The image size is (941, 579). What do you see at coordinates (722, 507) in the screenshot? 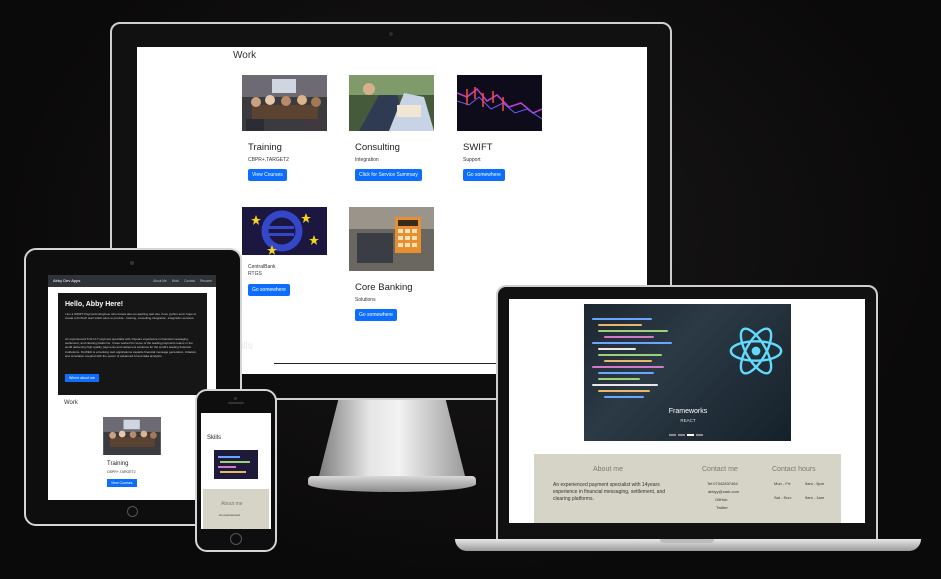
I see `footer-twitter-link: Twitter` at bounding box center [722, 507].